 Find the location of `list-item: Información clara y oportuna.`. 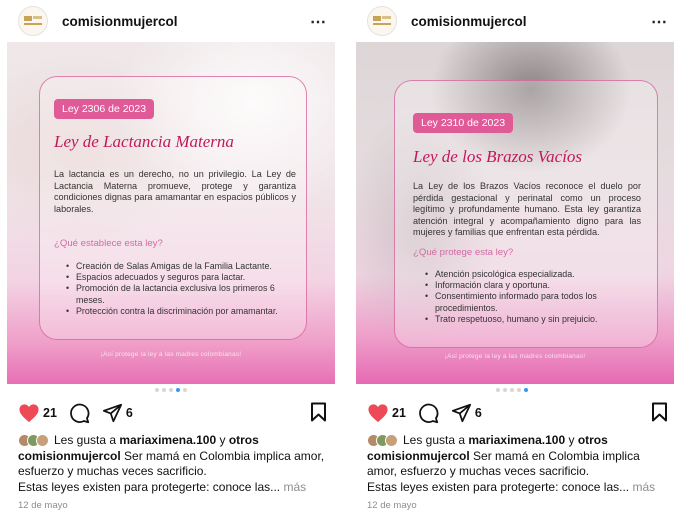

list-item: Información clara y oportuna. is located at coordinates (535, 285).